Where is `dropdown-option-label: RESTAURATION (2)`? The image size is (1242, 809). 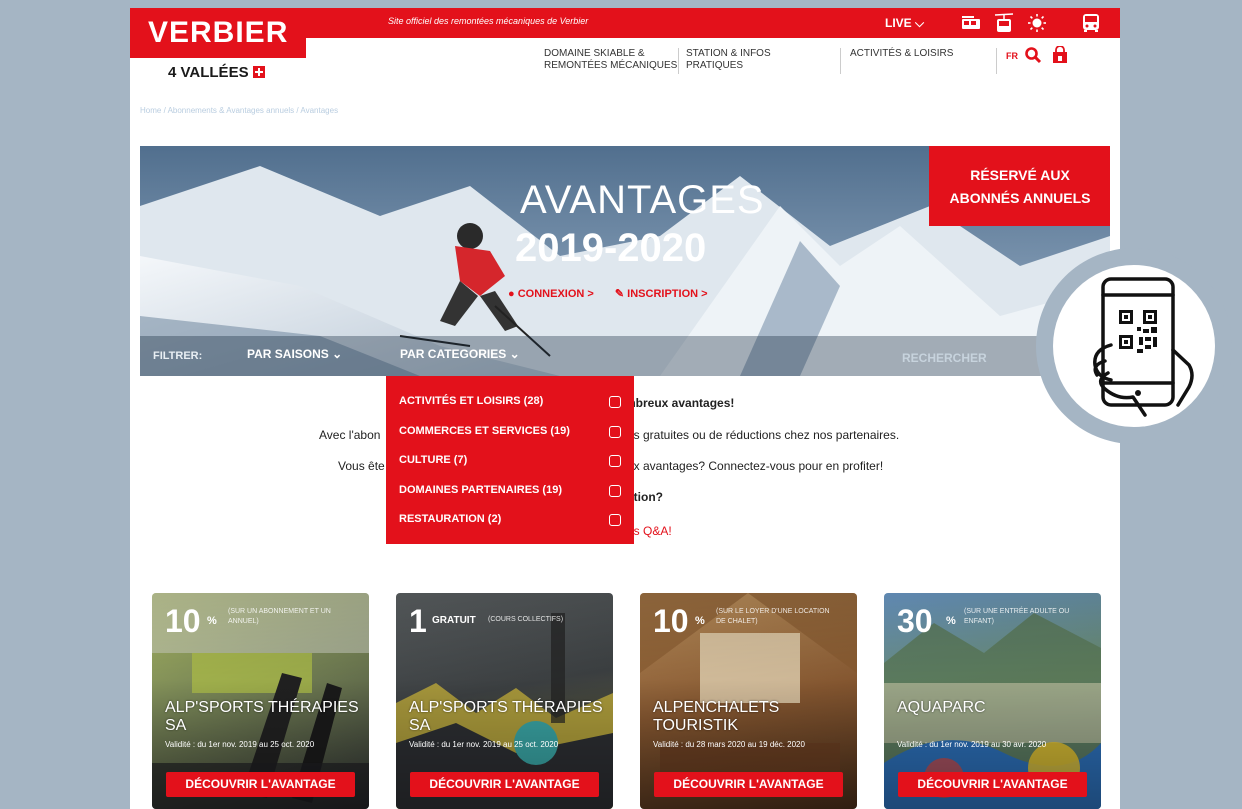
dropdown-option-label: RESTAURATION (2) is located at coordinates (450, 519).